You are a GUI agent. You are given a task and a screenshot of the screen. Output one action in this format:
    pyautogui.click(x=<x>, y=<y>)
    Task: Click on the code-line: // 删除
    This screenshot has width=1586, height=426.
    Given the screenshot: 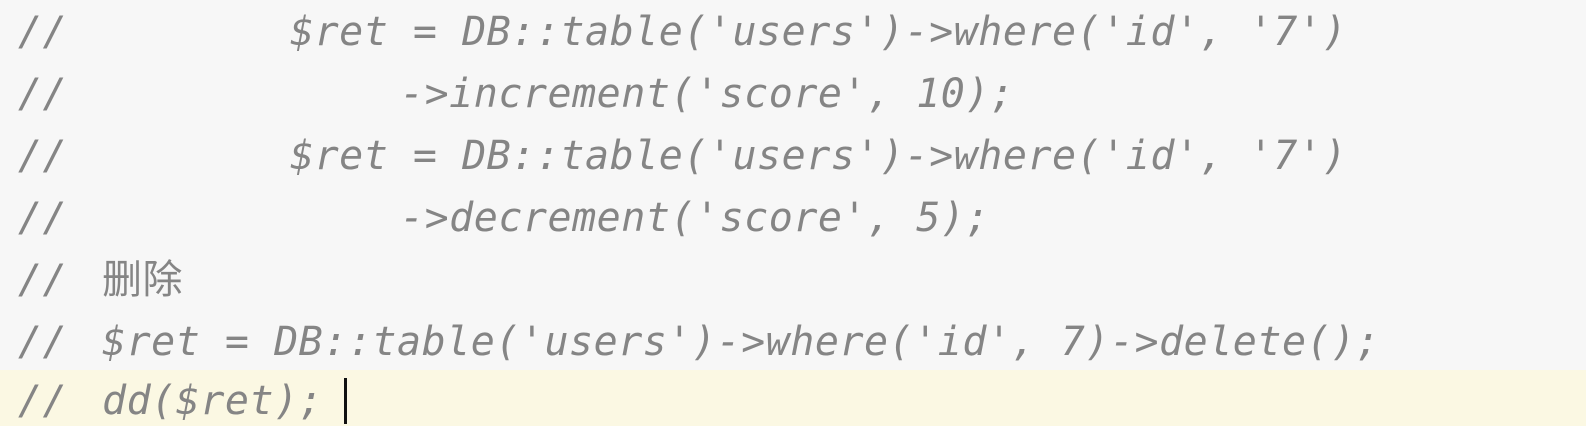 What is the action you would take?
    pyautogui.click(x=793, y=280)
    